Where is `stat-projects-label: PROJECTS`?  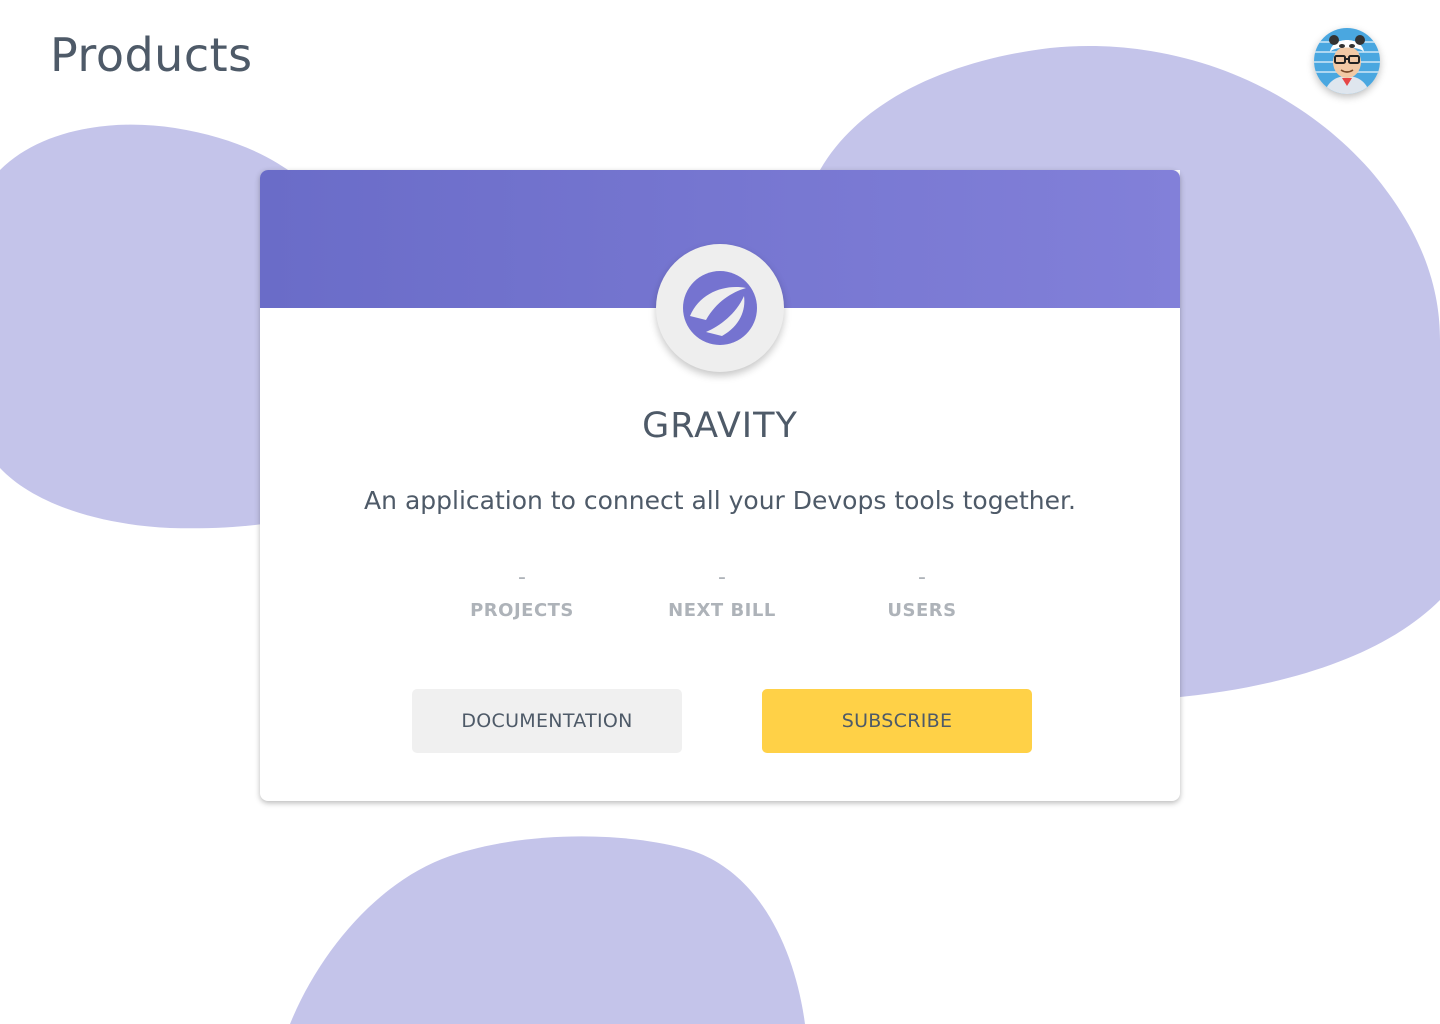 stat-projects-label: PROJECTS is located at coordinates (522, 610).